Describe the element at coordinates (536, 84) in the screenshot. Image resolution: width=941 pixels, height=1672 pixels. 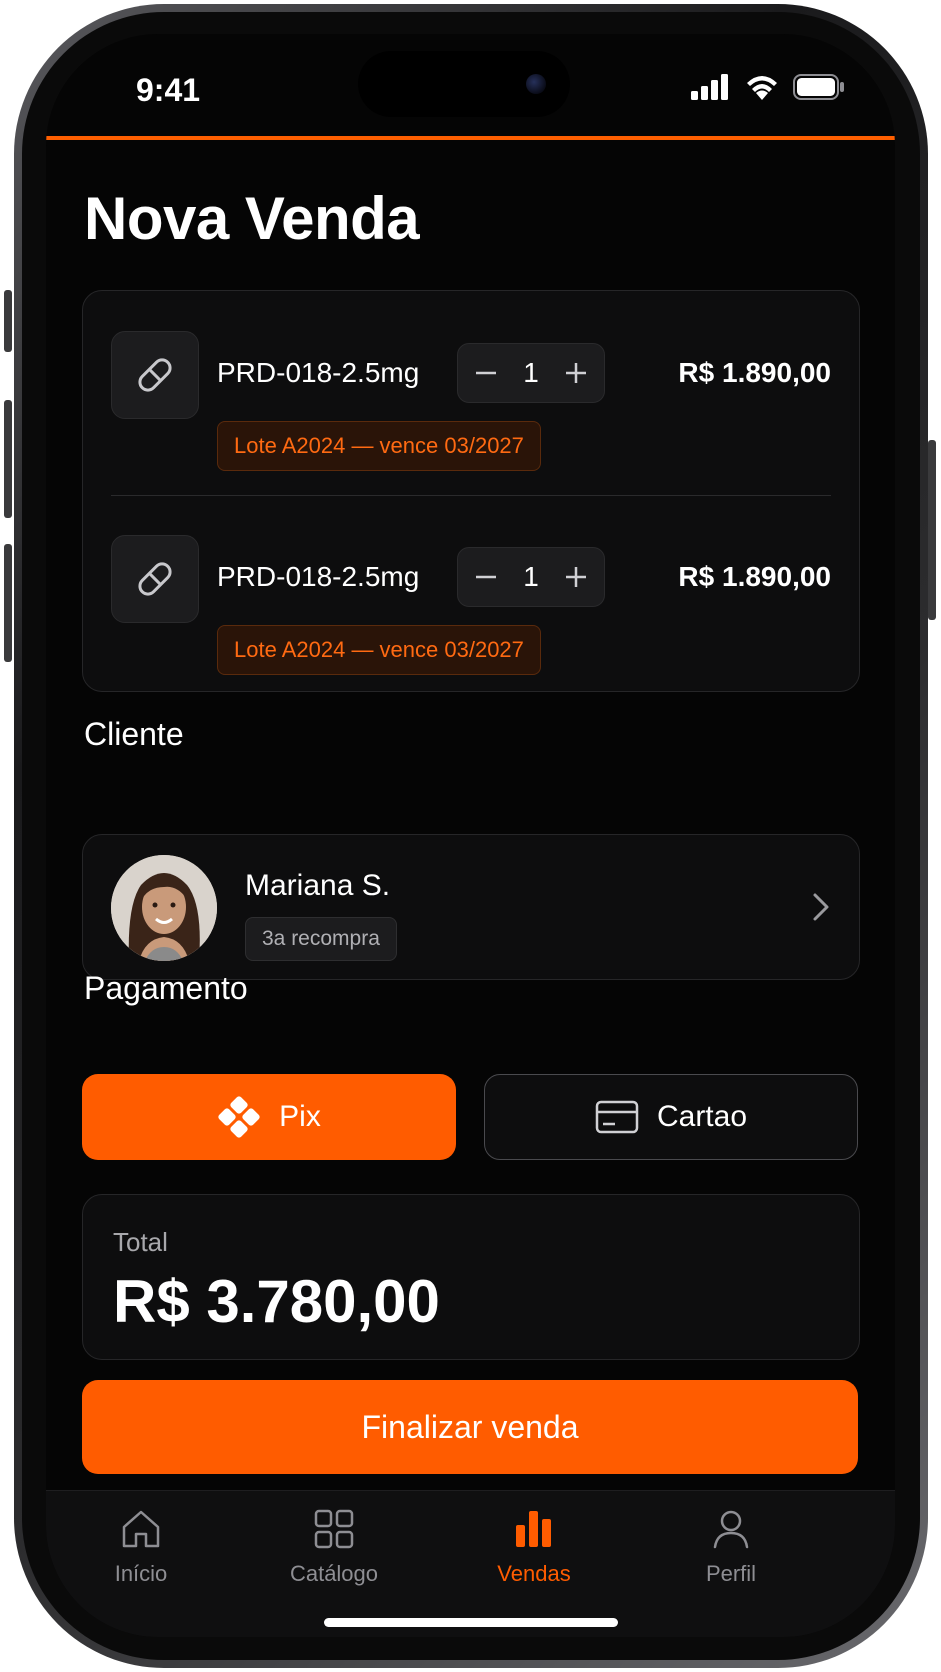
I see `camera-icon` at that location.